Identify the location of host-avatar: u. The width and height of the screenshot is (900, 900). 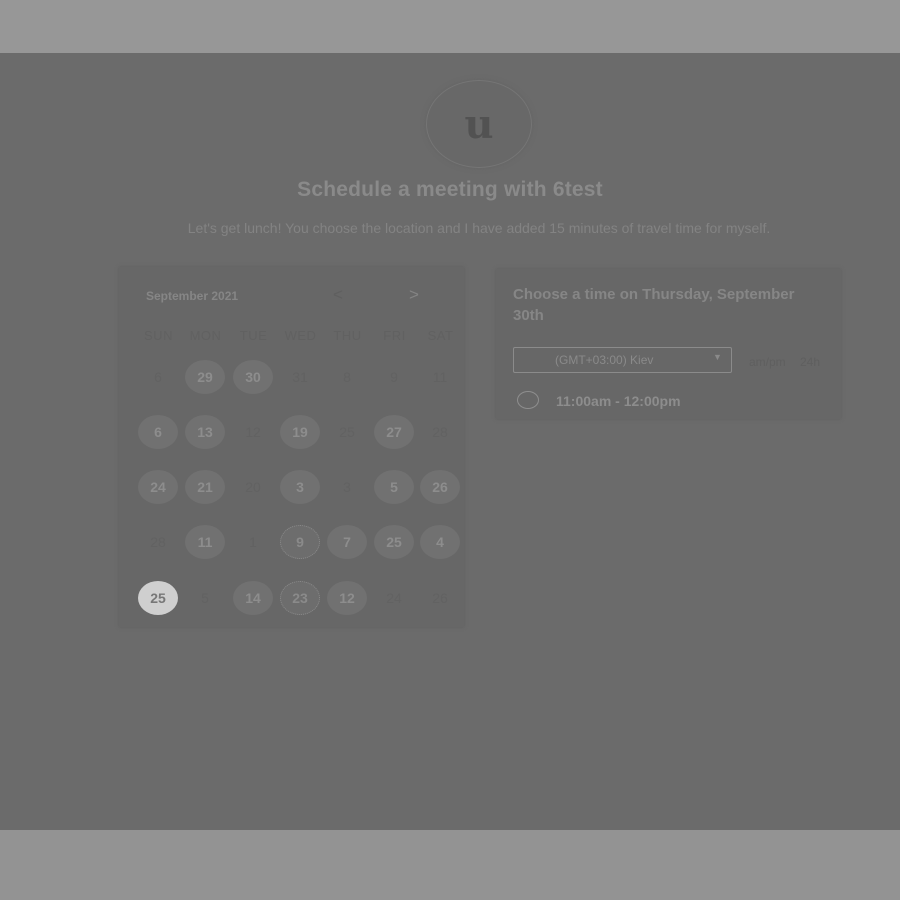
(479, 124).